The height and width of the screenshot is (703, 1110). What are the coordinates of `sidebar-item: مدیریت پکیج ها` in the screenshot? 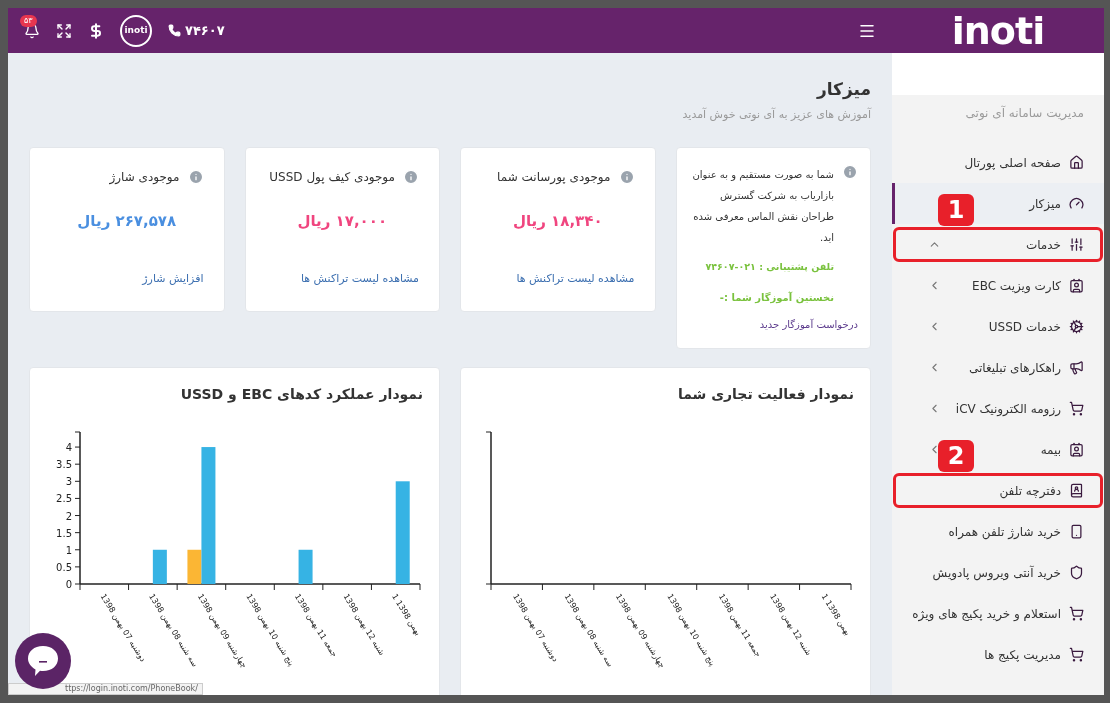 It's located at (1034, 654).